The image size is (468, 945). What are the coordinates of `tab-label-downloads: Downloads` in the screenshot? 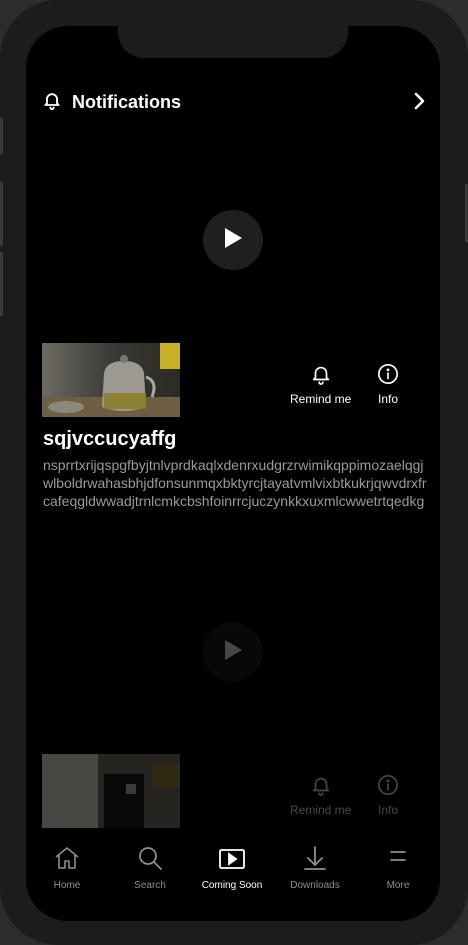 It's located at (315, 885).